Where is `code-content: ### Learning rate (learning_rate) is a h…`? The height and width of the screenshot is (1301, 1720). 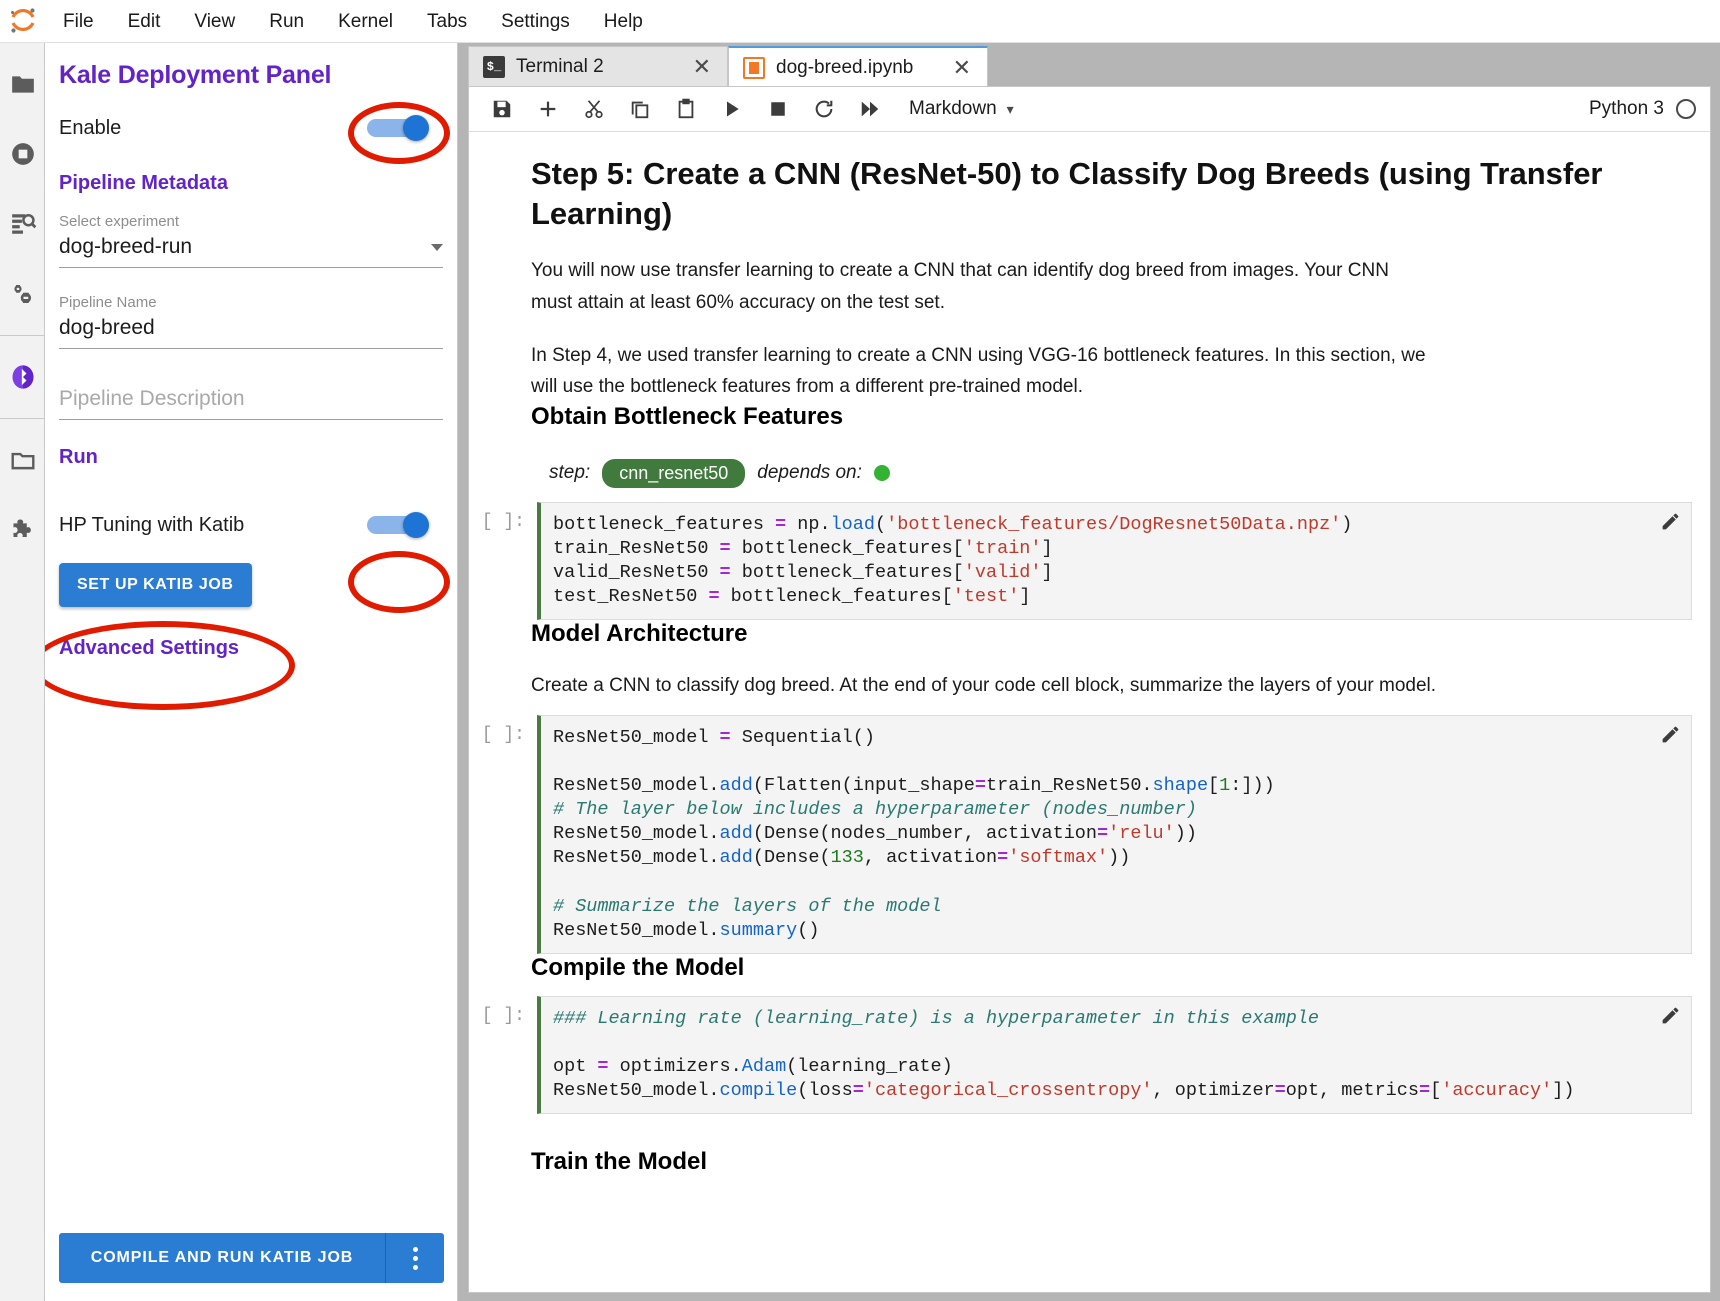
code-content: ### Learning rate (learning_rate) is a h… is located at coordinates (1064, 1054).